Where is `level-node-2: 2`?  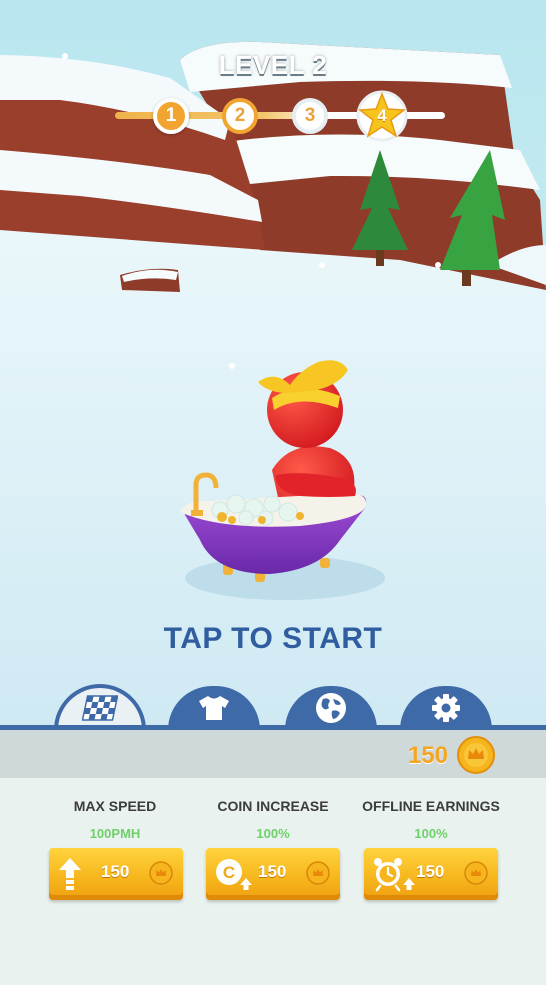 level-node-2: 2 is located at coordinates (240, 116).